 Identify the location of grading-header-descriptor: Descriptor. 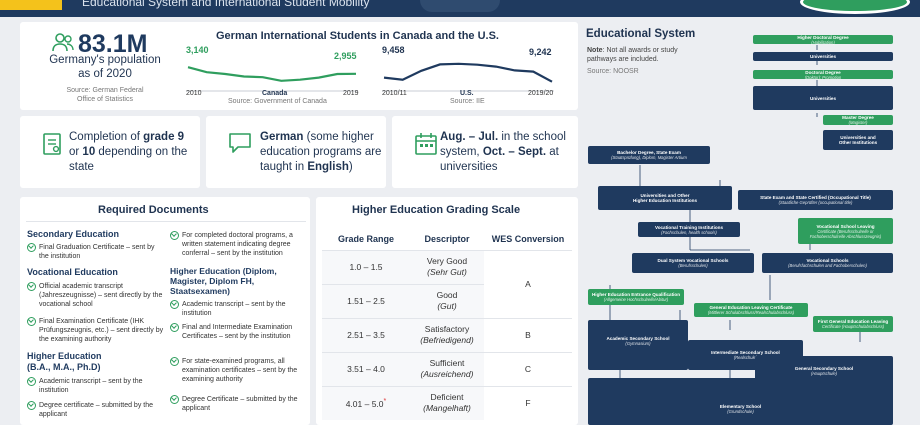
(447, 238).